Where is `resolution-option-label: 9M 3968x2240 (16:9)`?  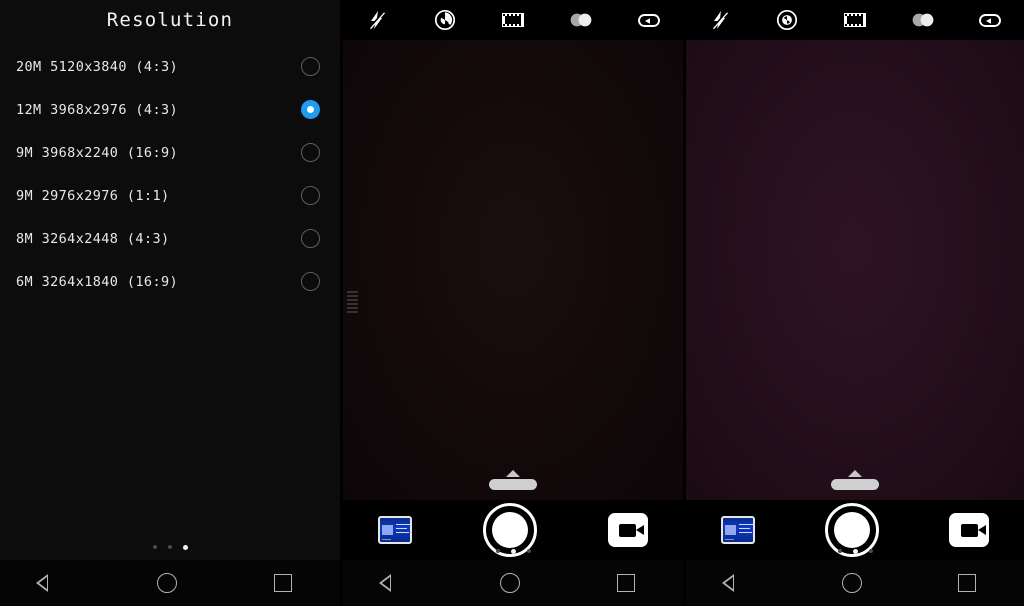
resolution-option-label: 9M 3968x2240 (16:9) is located at coordinates (97, 152).